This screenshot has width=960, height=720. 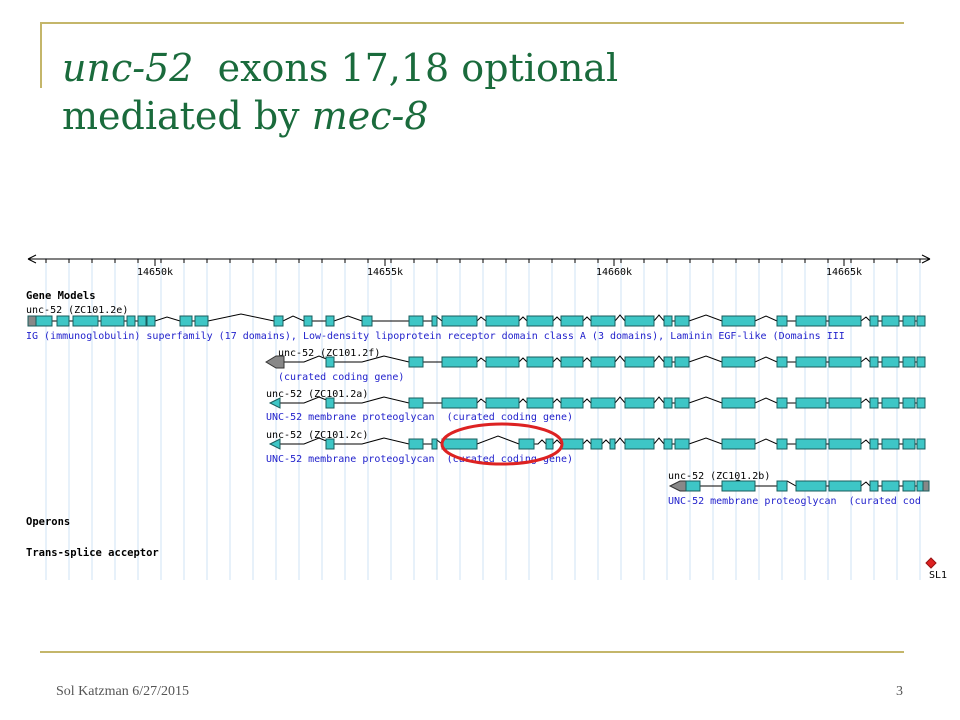 I want to click on bottom-border, so click(x=472, y=652).